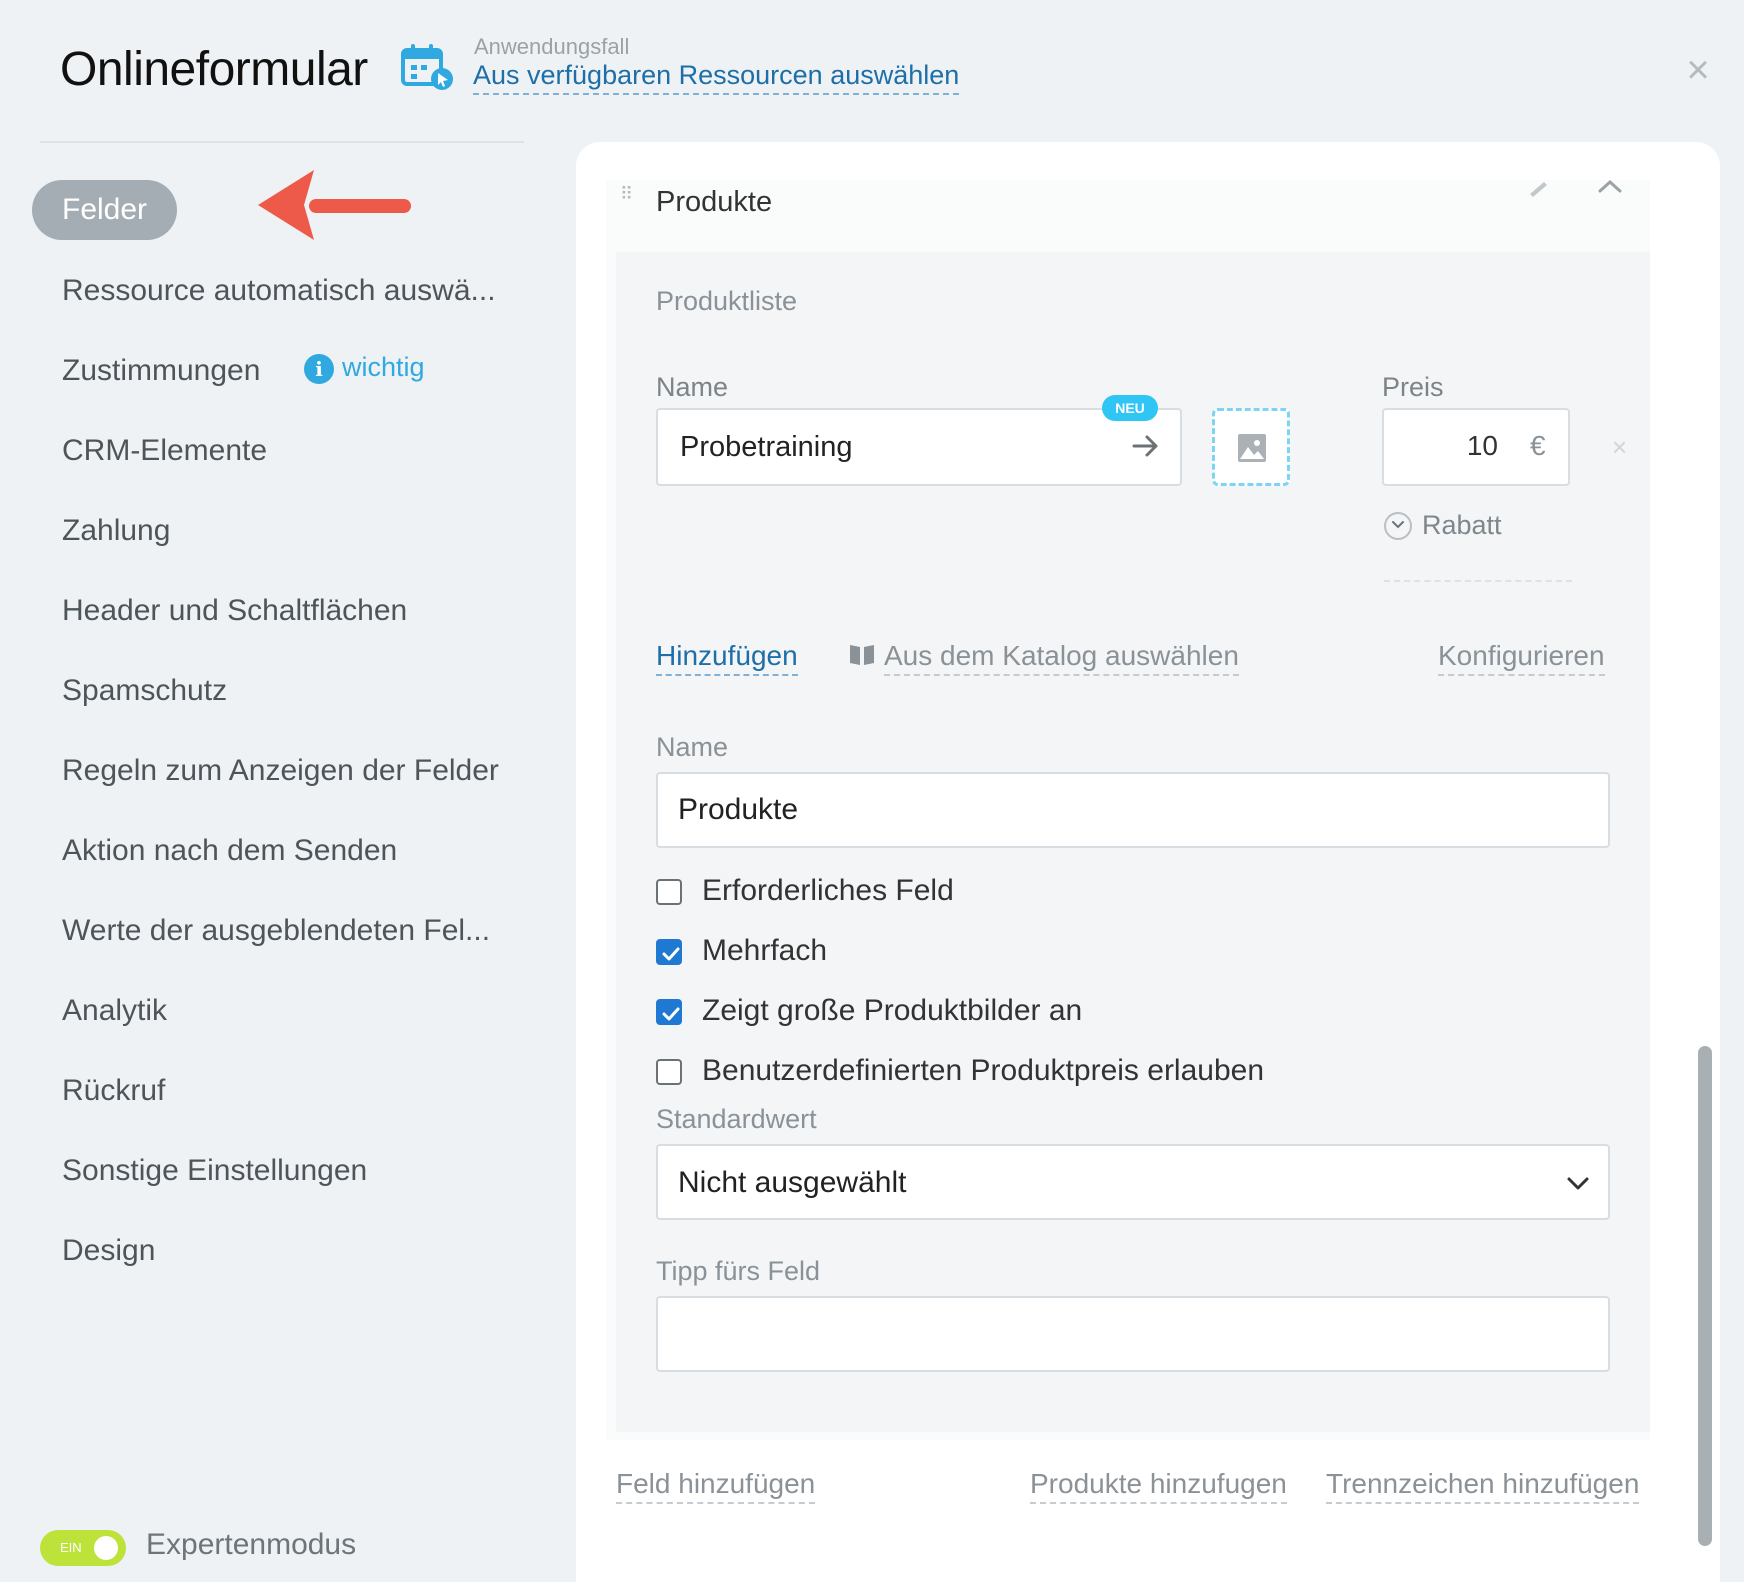 The width and height of the screenshot is (1744, 1582). I want to click on sidebar-item-zahlung: Zahlung, so click(116, 531).